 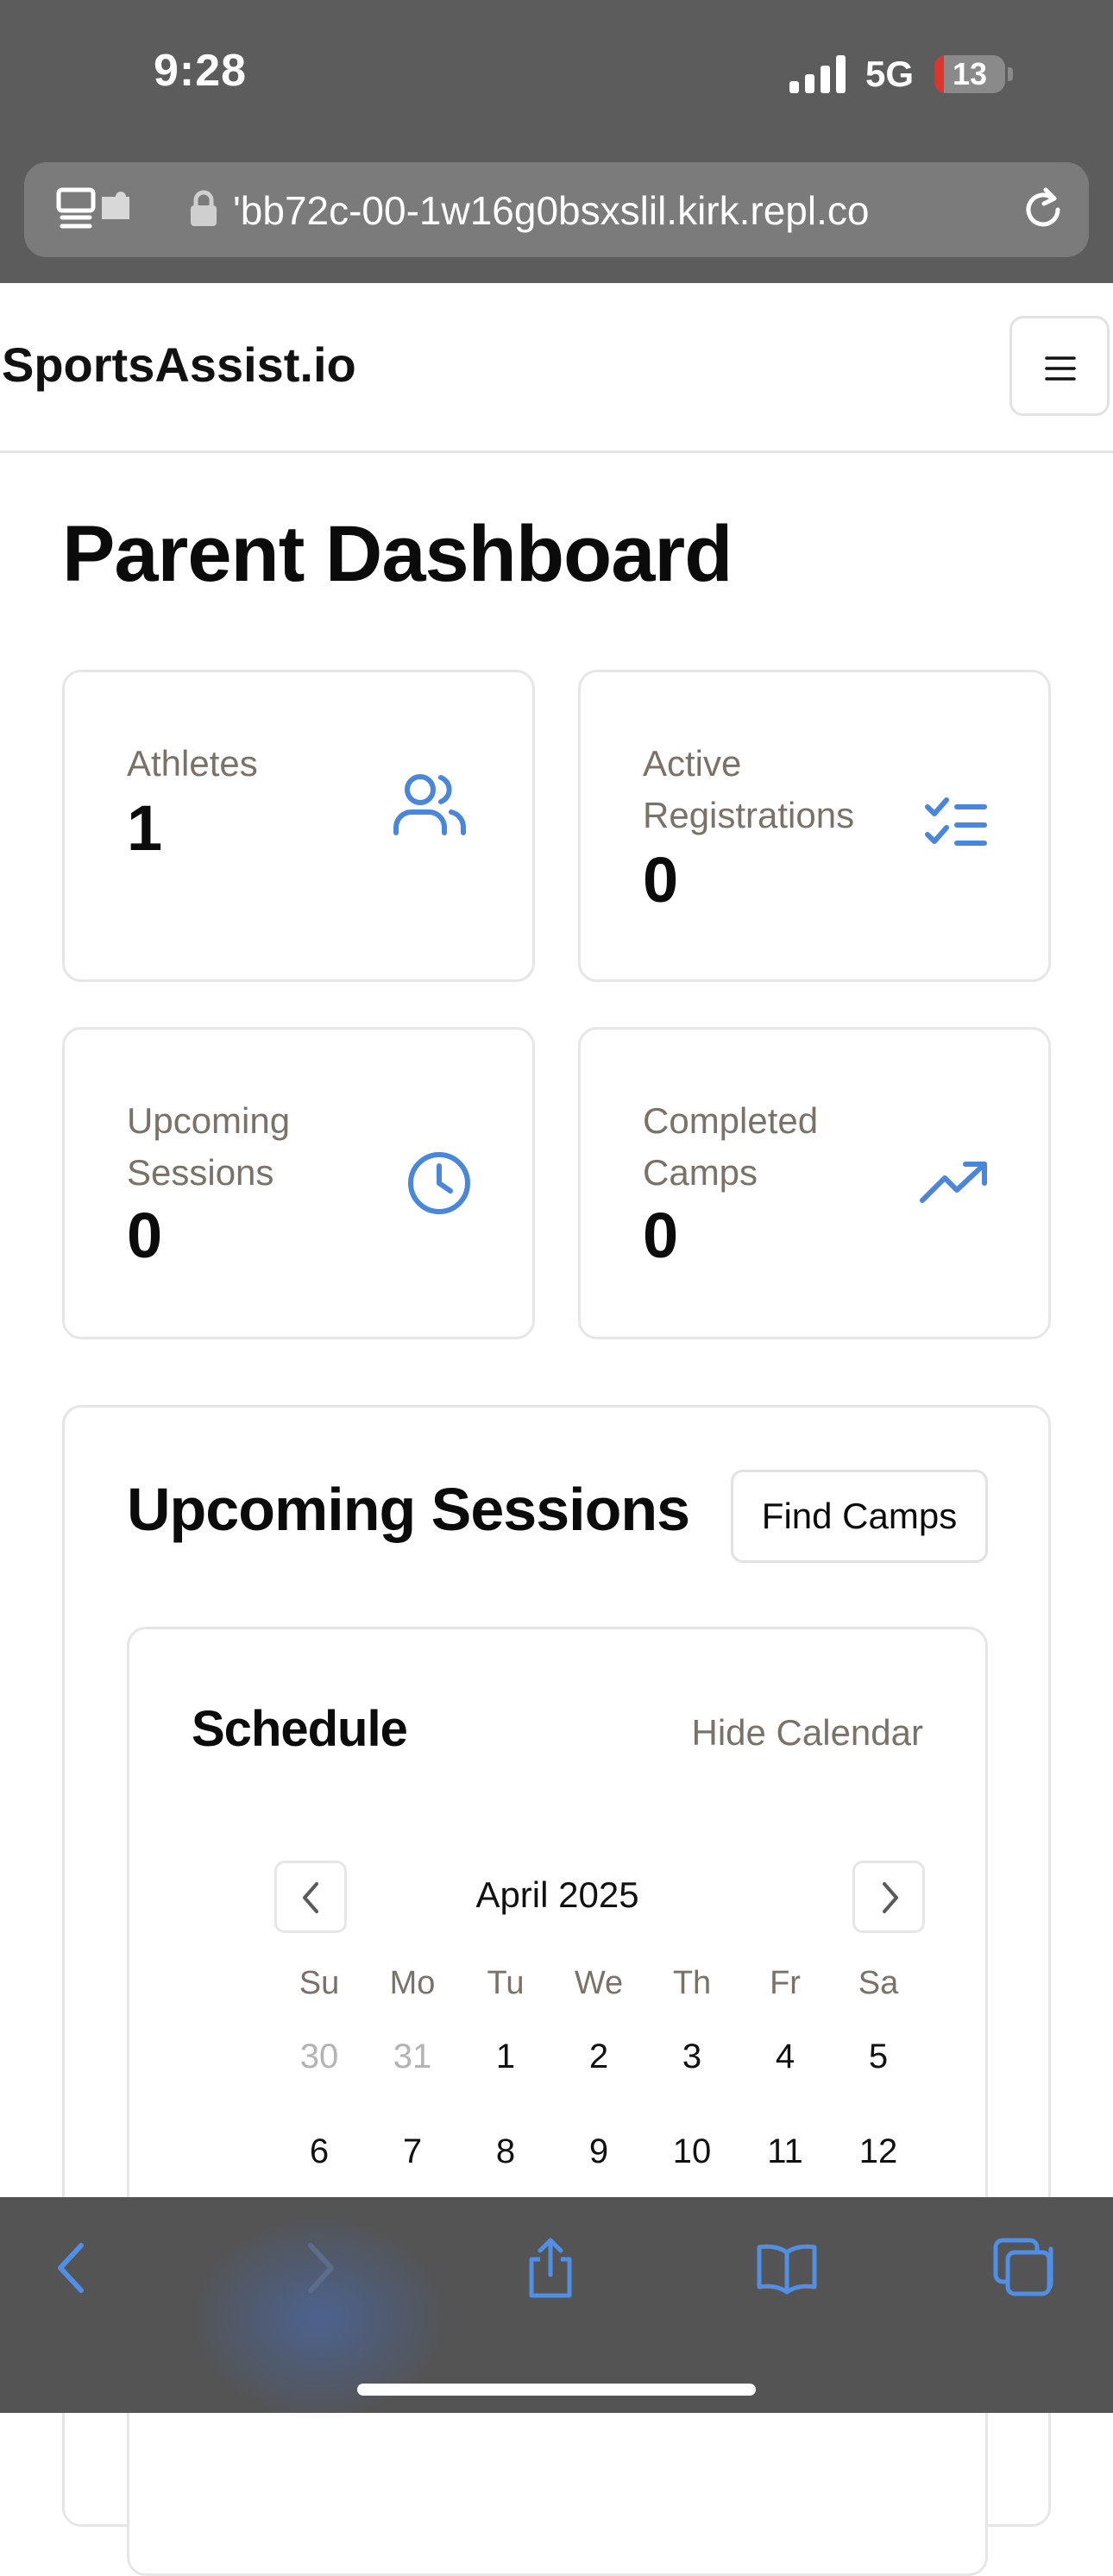 What do you see at coordinates (319, 2151) in the screenshot?
I see `calendar-day: 6` at bounding box center [319, 2151].